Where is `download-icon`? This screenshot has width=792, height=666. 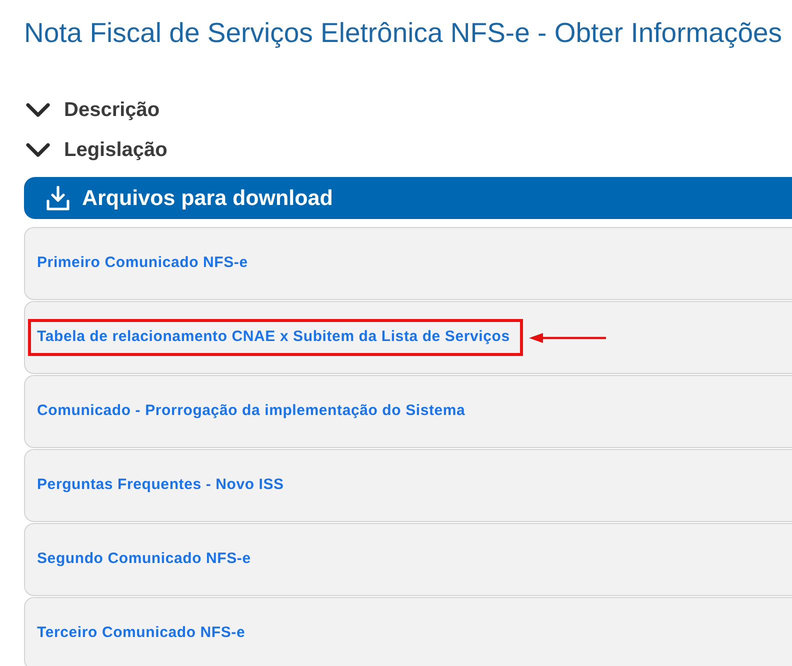
download-icon is located at coordinates (58, 198).